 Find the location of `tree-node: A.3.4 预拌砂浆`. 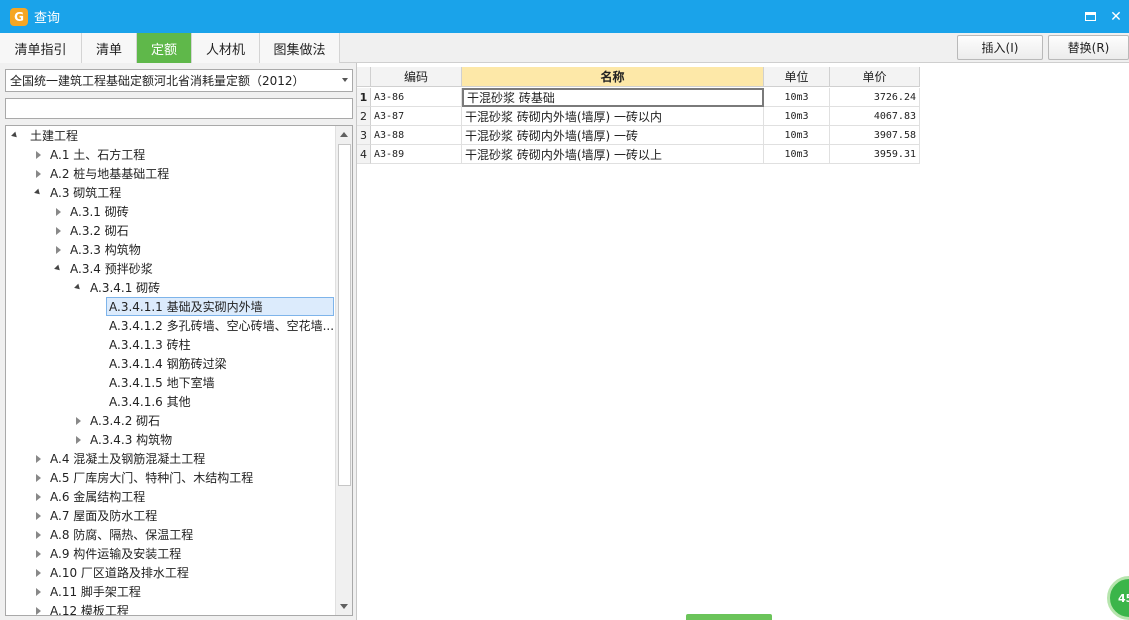

tree-node: A.3.4 预拌砂浆 is located at coordinates (103, 268).